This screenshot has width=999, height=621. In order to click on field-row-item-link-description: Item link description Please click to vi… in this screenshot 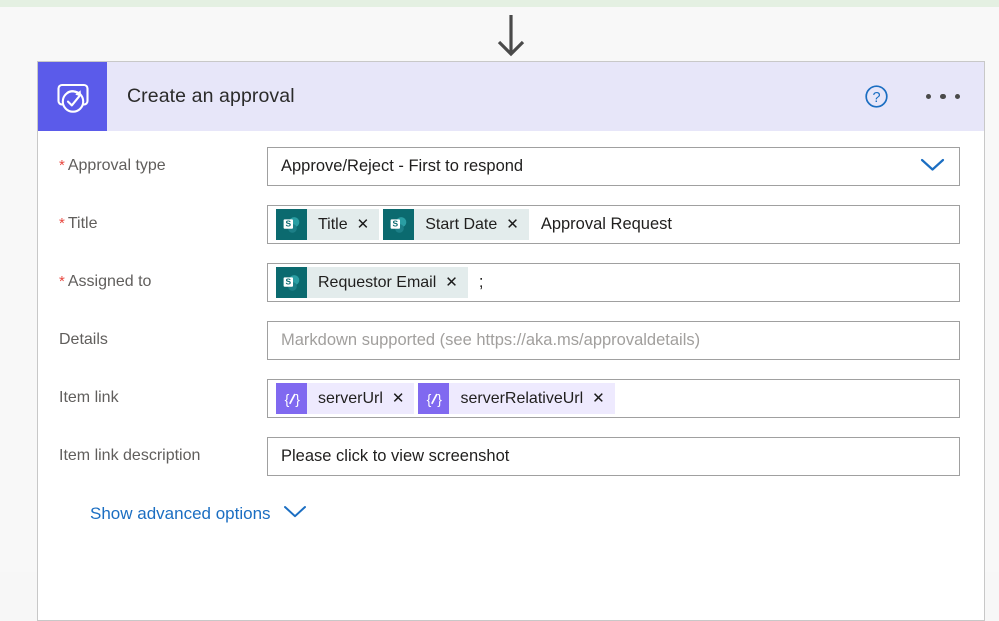, I will do `click(509, 456)`.